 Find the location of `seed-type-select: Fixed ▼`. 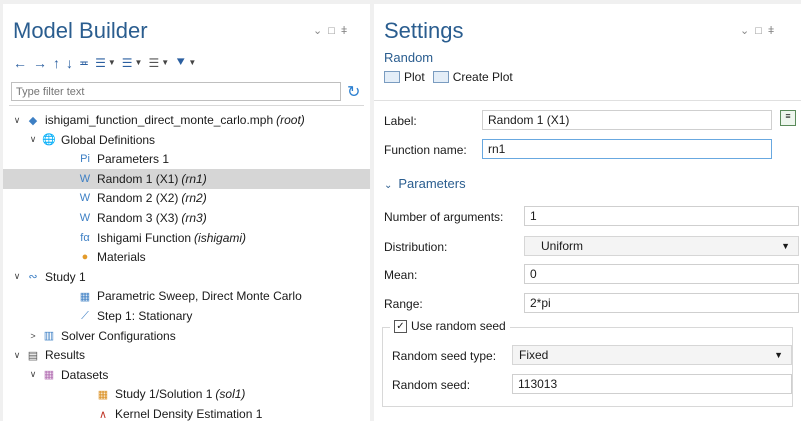

seed-type-select: Fixed ▼ is located at coordinates (652, 355).